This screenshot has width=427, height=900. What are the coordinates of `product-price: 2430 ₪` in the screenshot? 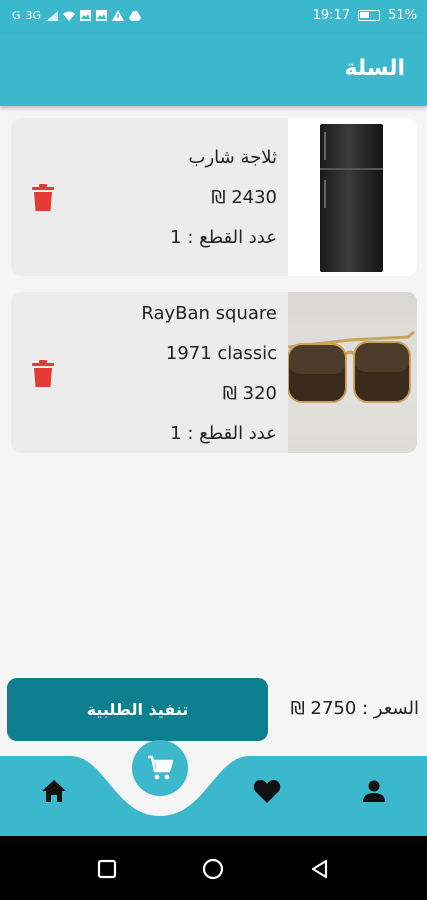 It's located at (244, 197).